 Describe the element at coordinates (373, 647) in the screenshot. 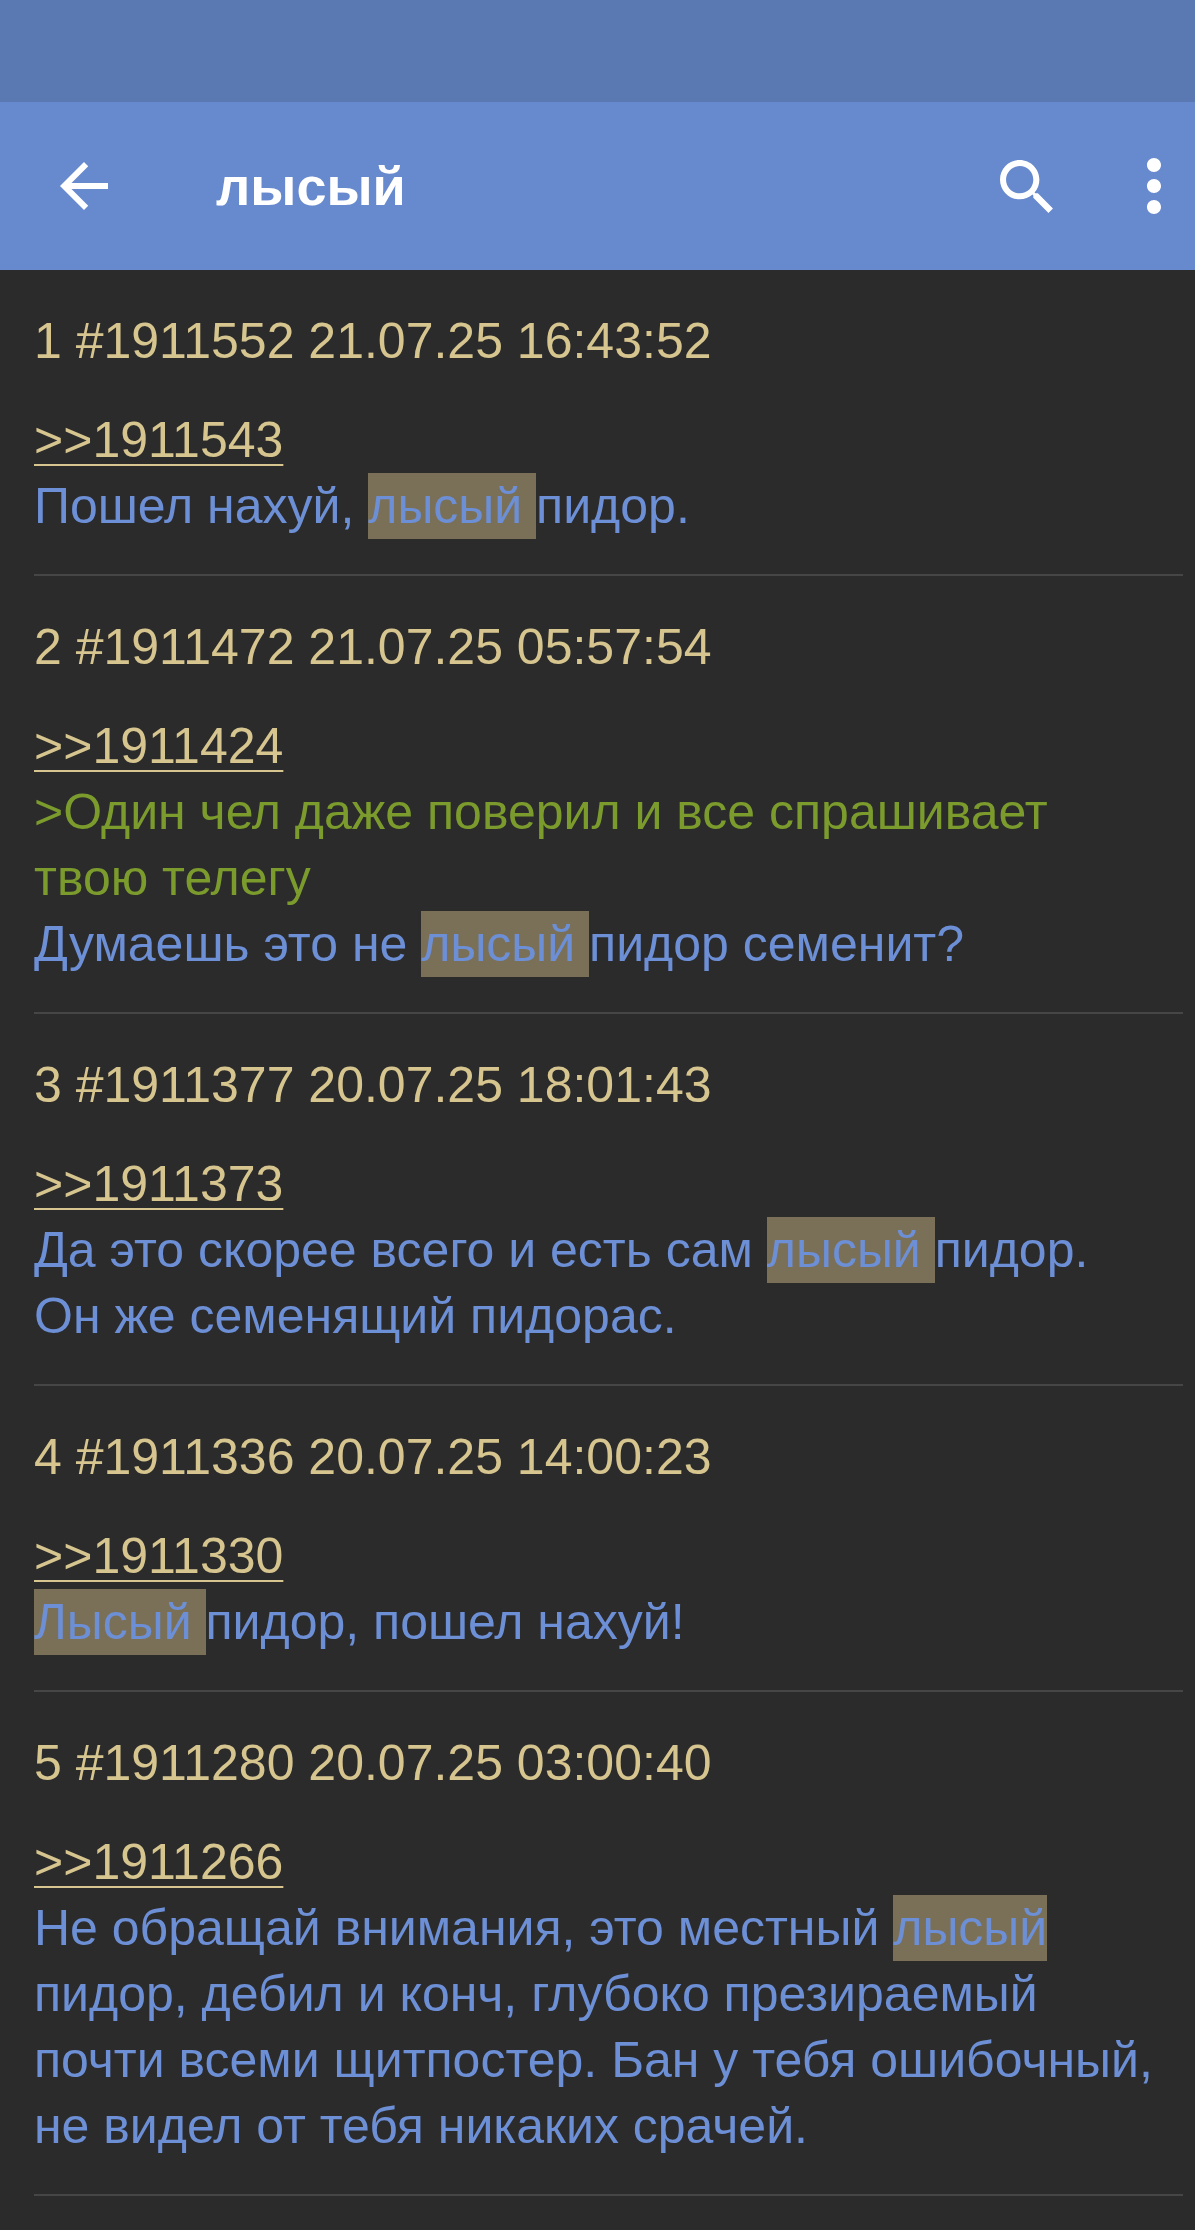

I see `post-header: 2 #1911472 21.07.25 05:57:54` at that location.